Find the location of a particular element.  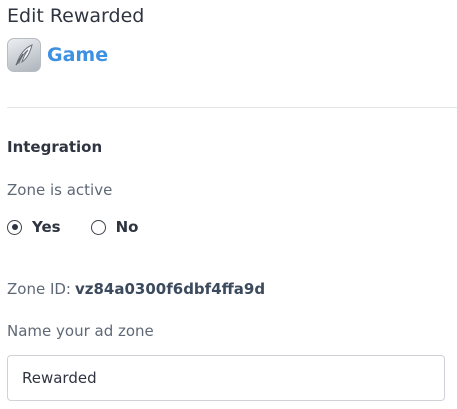

zone-id-value: vz84a0300f6dbf4ffa9d is located at coordinates (170, 289).